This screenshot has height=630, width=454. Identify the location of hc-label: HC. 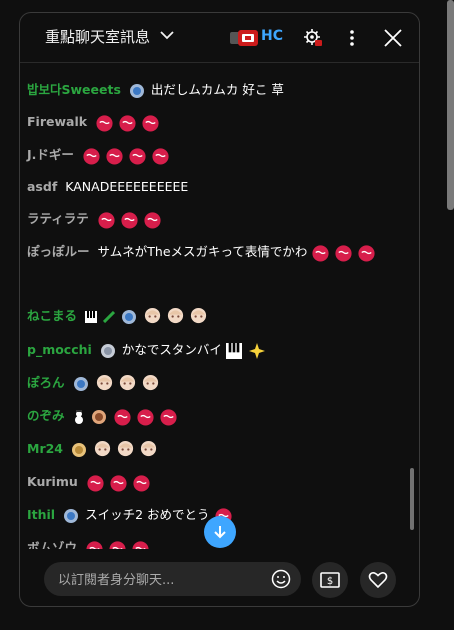
(272, 36).